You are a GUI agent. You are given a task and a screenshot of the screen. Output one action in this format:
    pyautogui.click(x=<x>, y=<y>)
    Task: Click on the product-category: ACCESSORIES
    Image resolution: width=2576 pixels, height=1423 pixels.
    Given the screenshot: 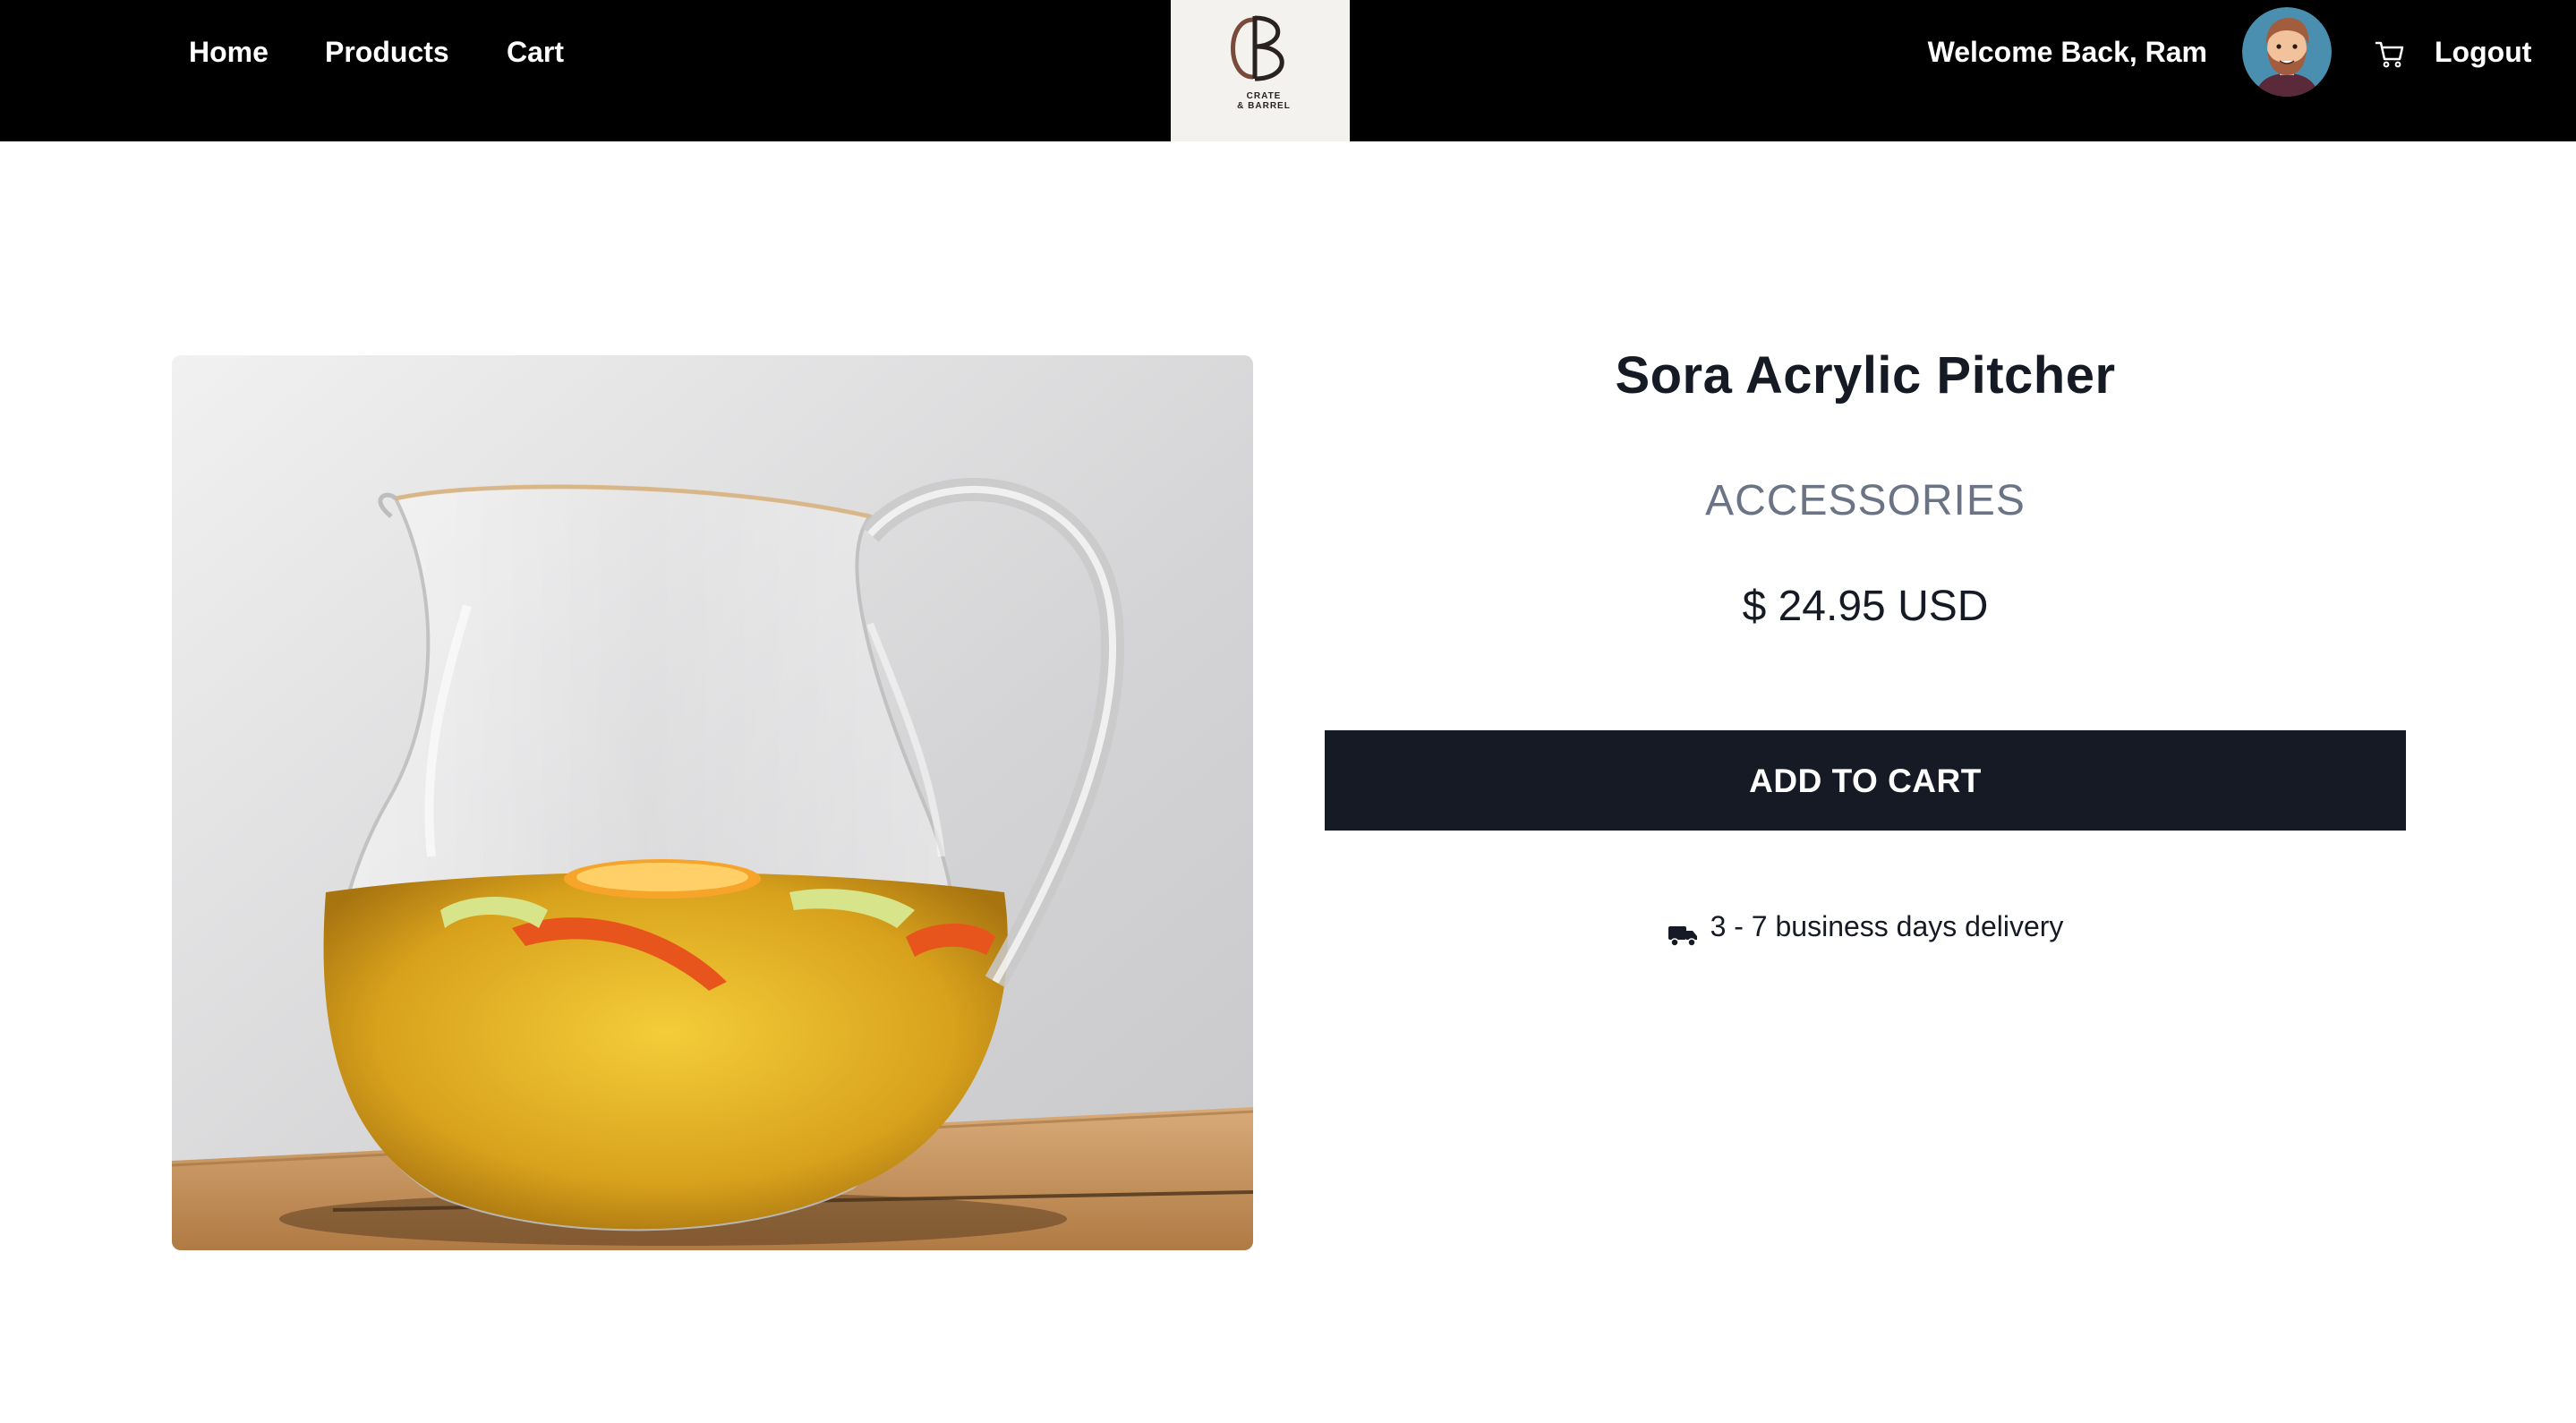 What is the action you would take?
    pyautogui.click(x=1865, y=500)
    